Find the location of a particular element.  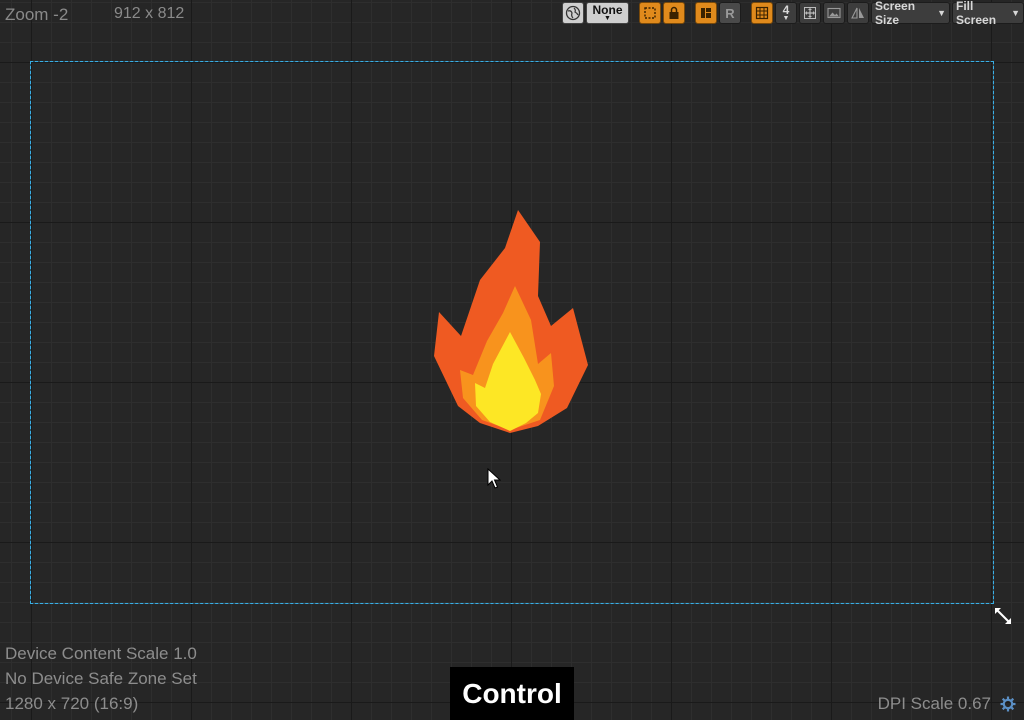

r-toggle-button: R is located at coordinates (730, 13).